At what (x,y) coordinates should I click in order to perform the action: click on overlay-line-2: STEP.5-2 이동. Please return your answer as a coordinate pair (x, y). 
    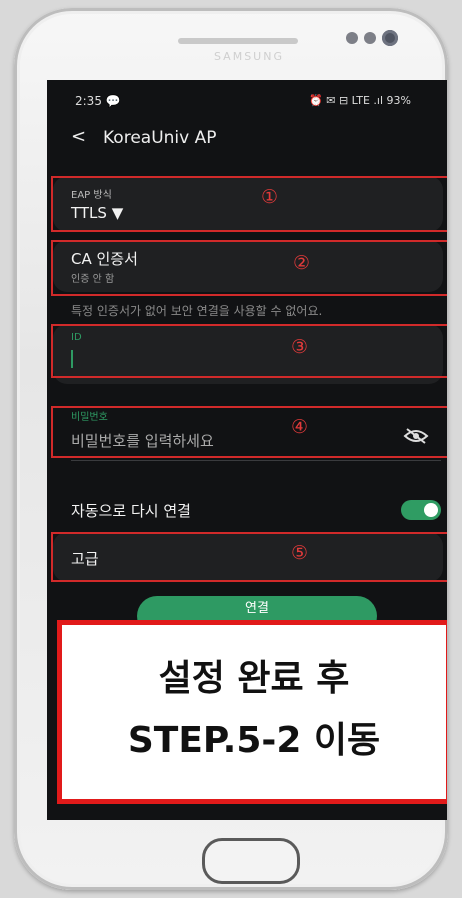
    Looking at the image, I should click on (254, 740).